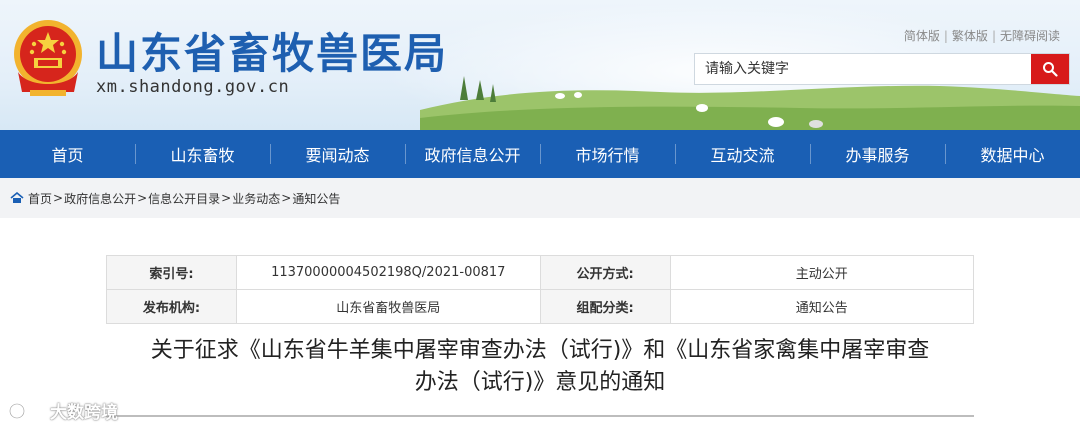  What do you see at coordinates (337, 154) in the screenshot?
I see `nav-item-news: 要闻动态` at bounding box center [337, 154].